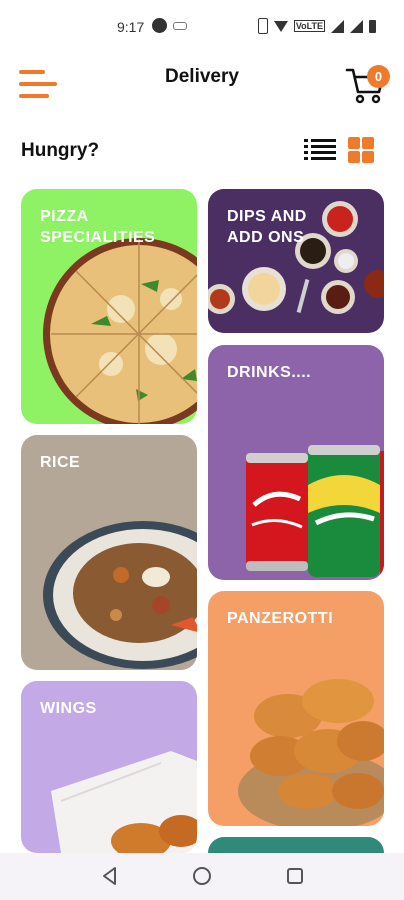 The width and height of the screenshot is (404, 900). What do you see at coordinates (109, 306) in the screenshot?
I see `category-card-pizza: PIZZA SPECIALITIES` at bounding box center [109, 306].